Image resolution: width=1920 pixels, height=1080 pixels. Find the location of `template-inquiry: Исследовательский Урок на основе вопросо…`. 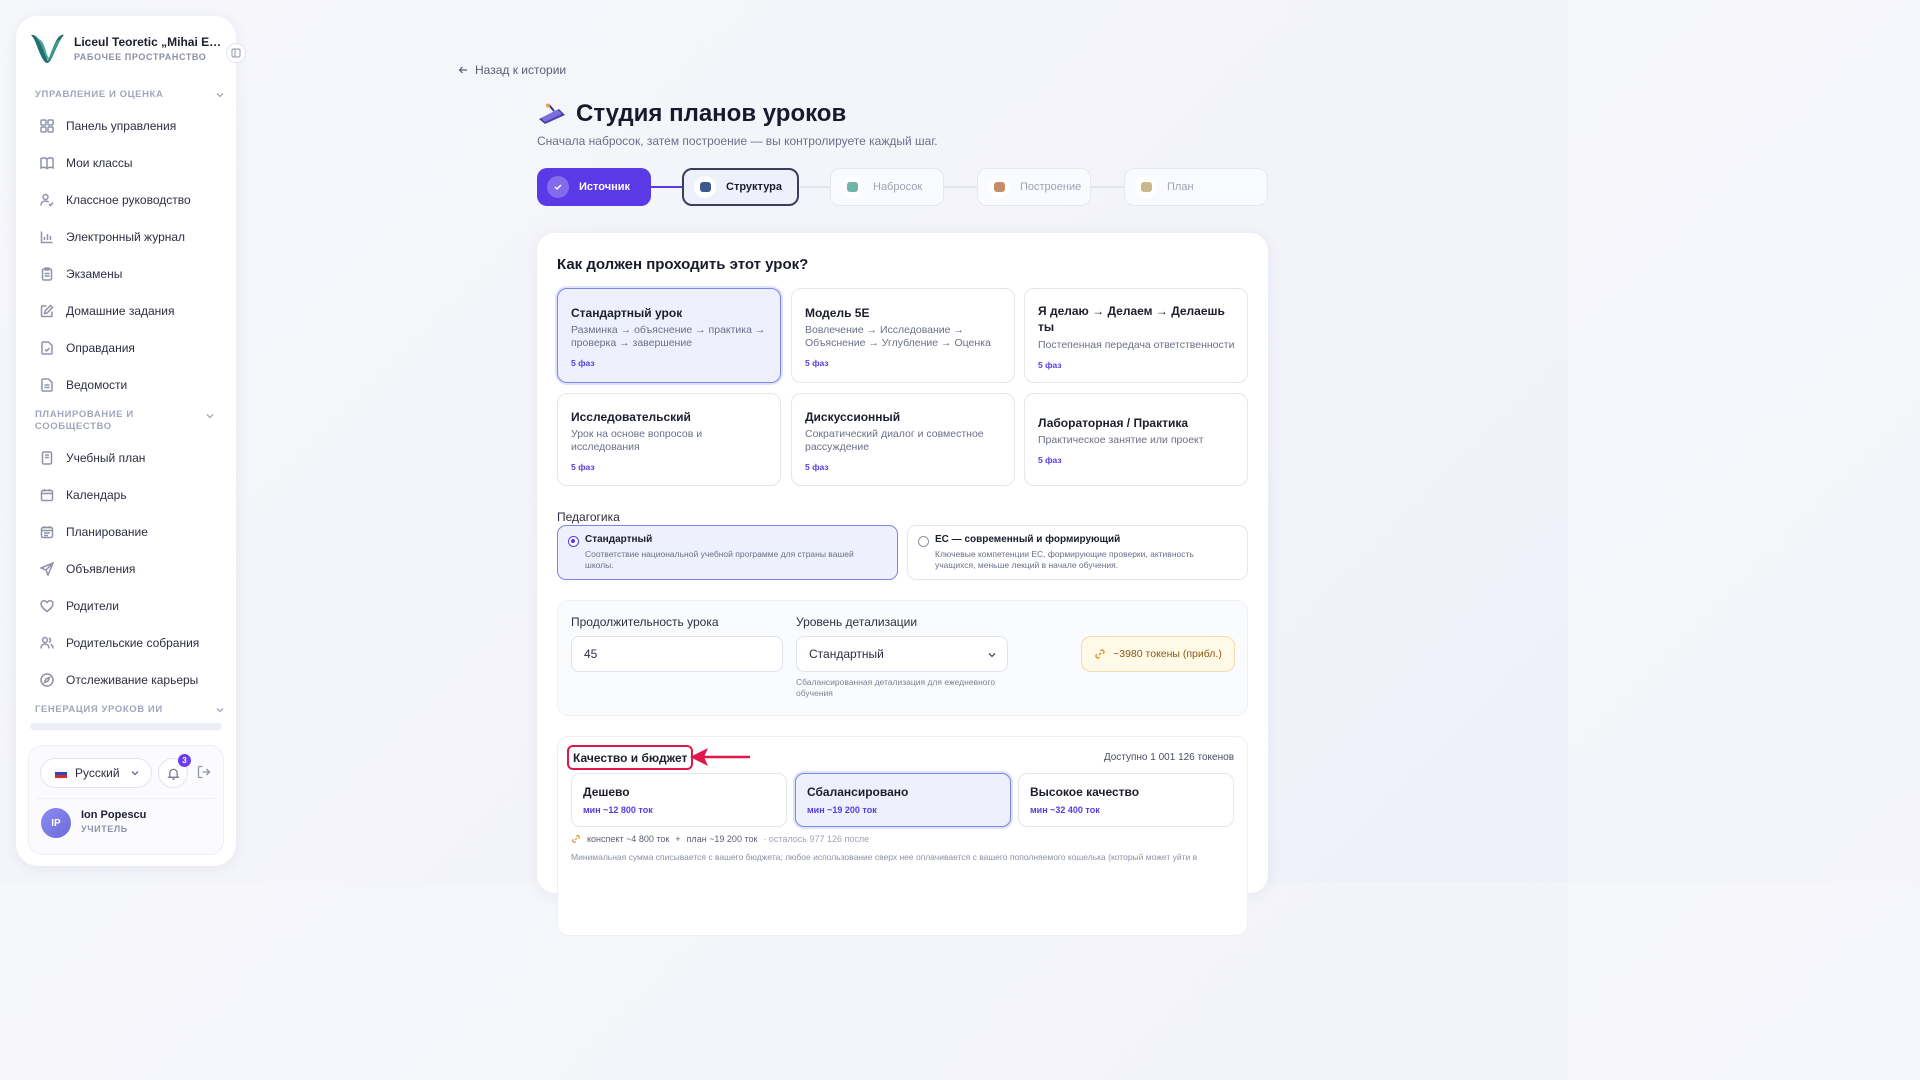

template-inquiry: Исследовательский Урок на основе вопросо… is located at coordinates (669, 439).